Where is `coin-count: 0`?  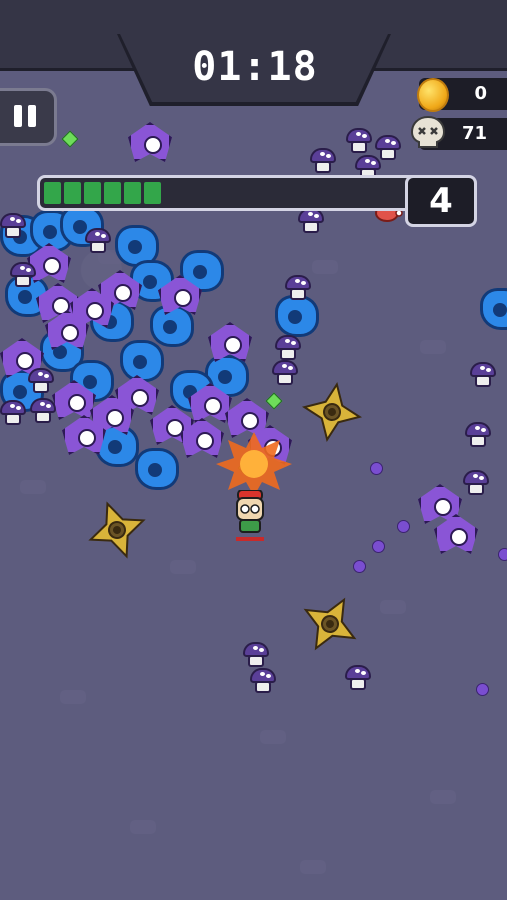
coin-count: 0 is located at coordinates (480, 93).